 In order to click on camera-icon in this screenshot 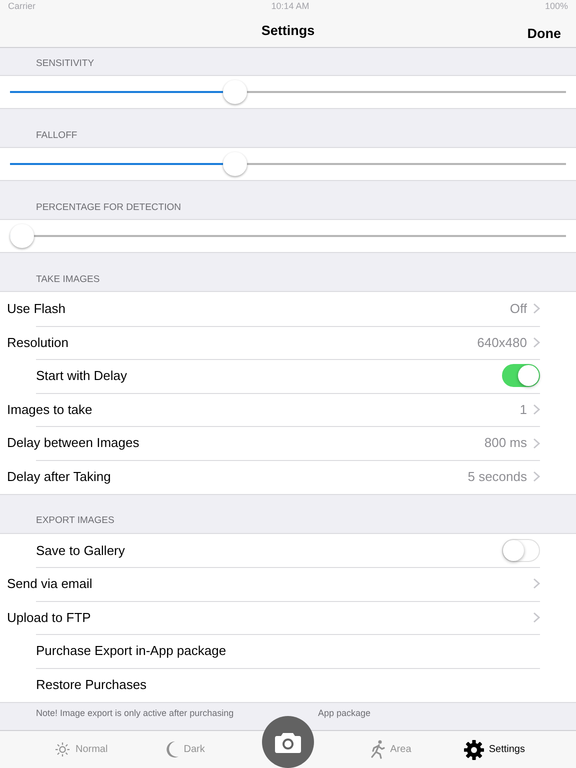, I will do `click(288, 742)`.